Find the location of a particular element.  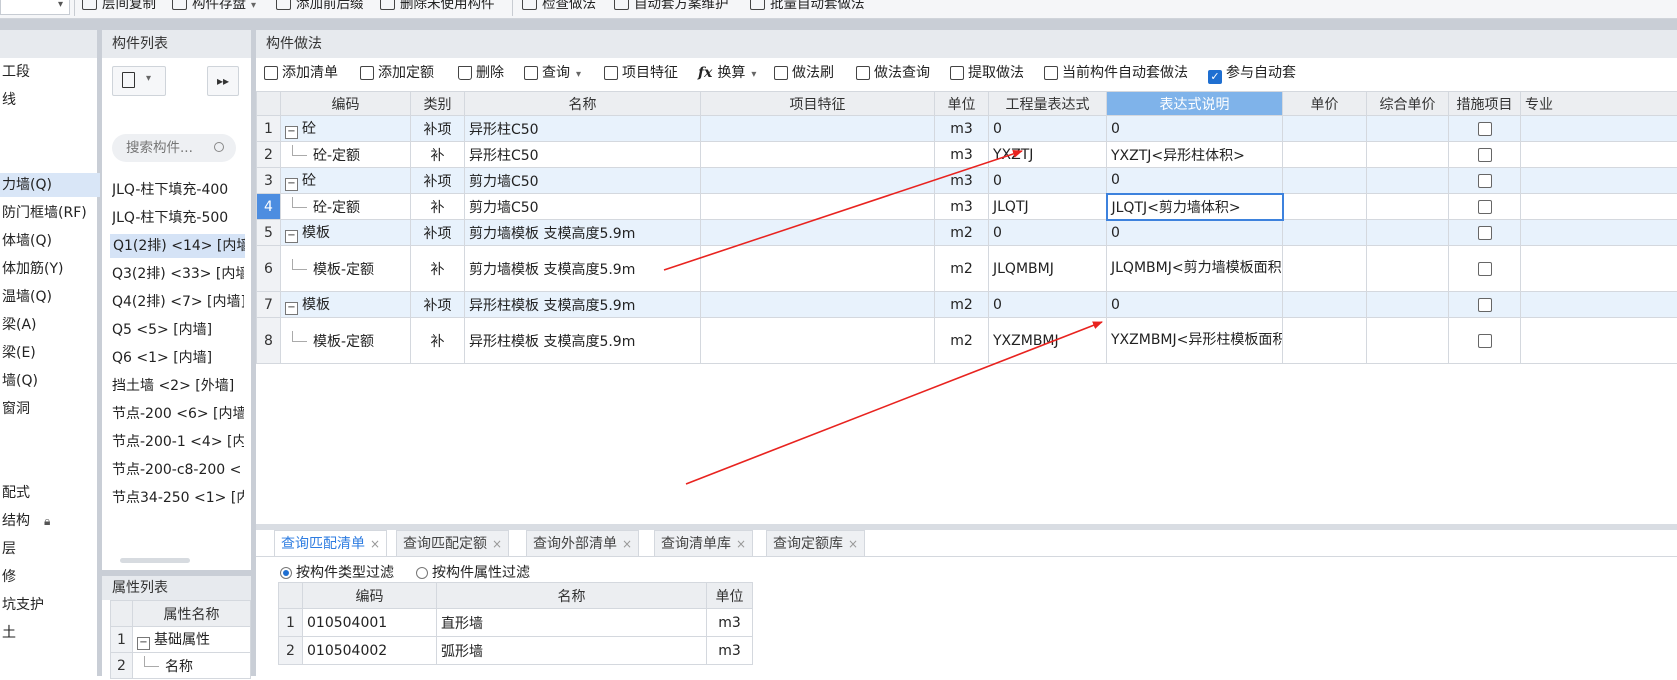

table-row: 2 010504002 弧形墙 m3 is located at coordinates (516, 651).